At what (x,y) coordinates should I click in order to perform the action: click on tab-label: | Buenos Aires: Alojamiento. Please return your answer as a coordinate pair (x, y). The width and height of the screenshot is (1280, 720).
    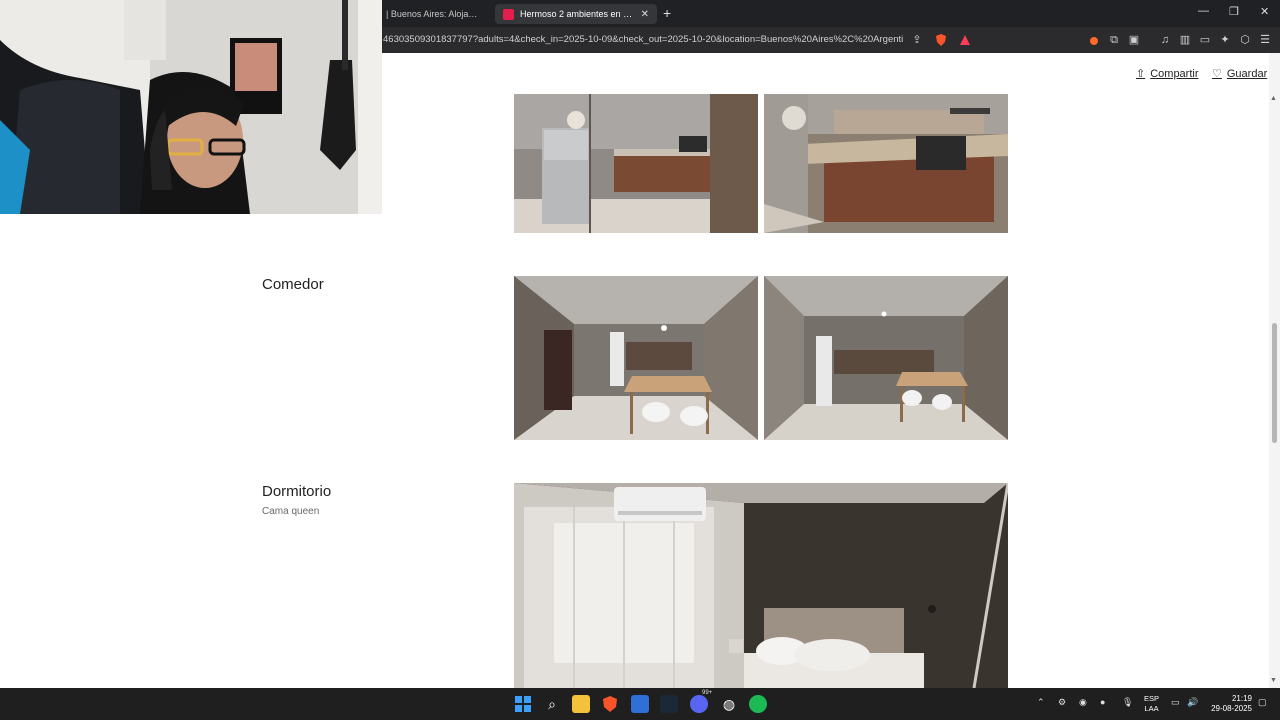
    Looking at the image, I should click on (434, 14).